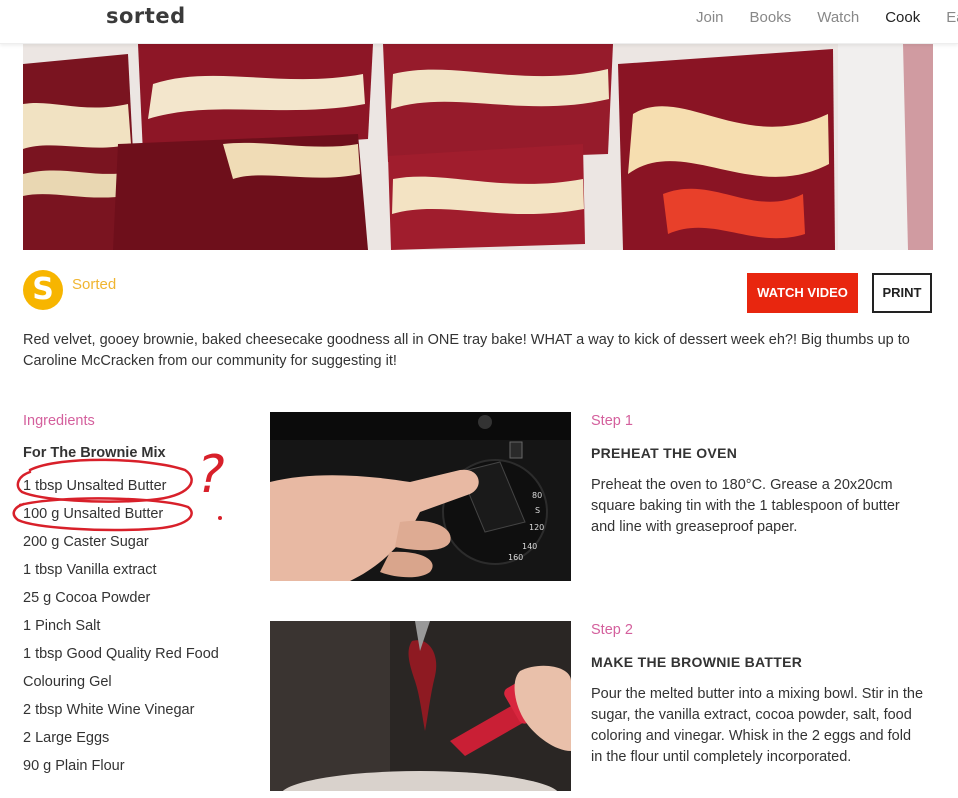  I want to click on nav-join: Join, so click(710, 17).